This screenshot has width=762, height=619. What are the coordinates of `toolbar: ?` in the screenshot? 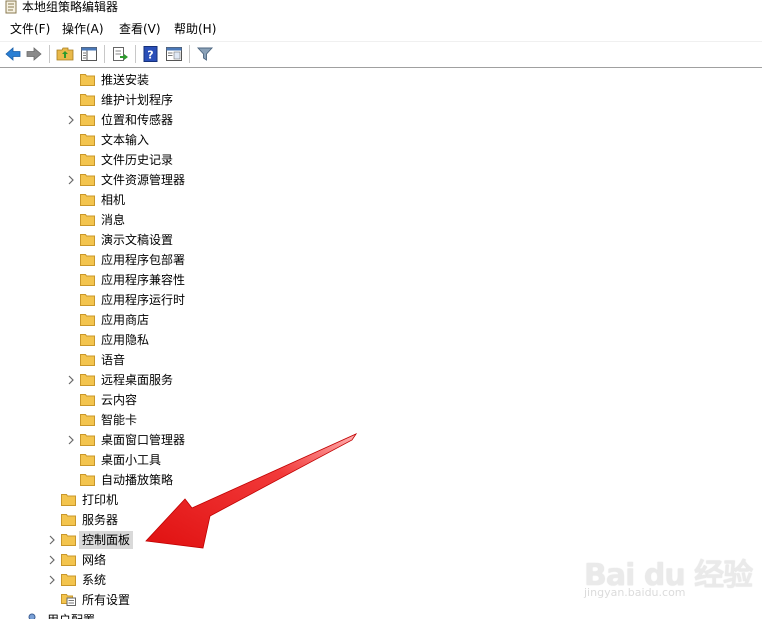 It's located at (381, 54).